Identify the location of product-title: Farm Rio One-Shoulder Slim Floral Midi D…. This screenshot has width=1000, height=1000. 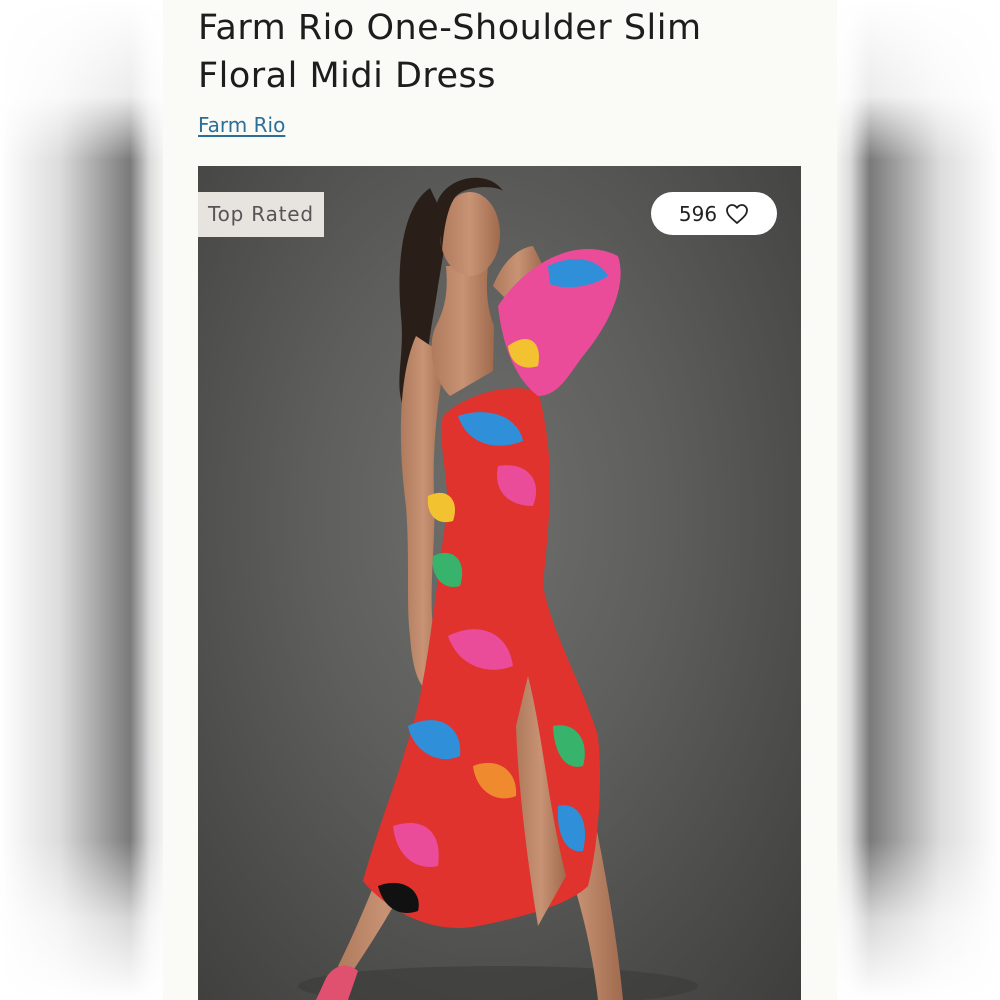
(450, 52).